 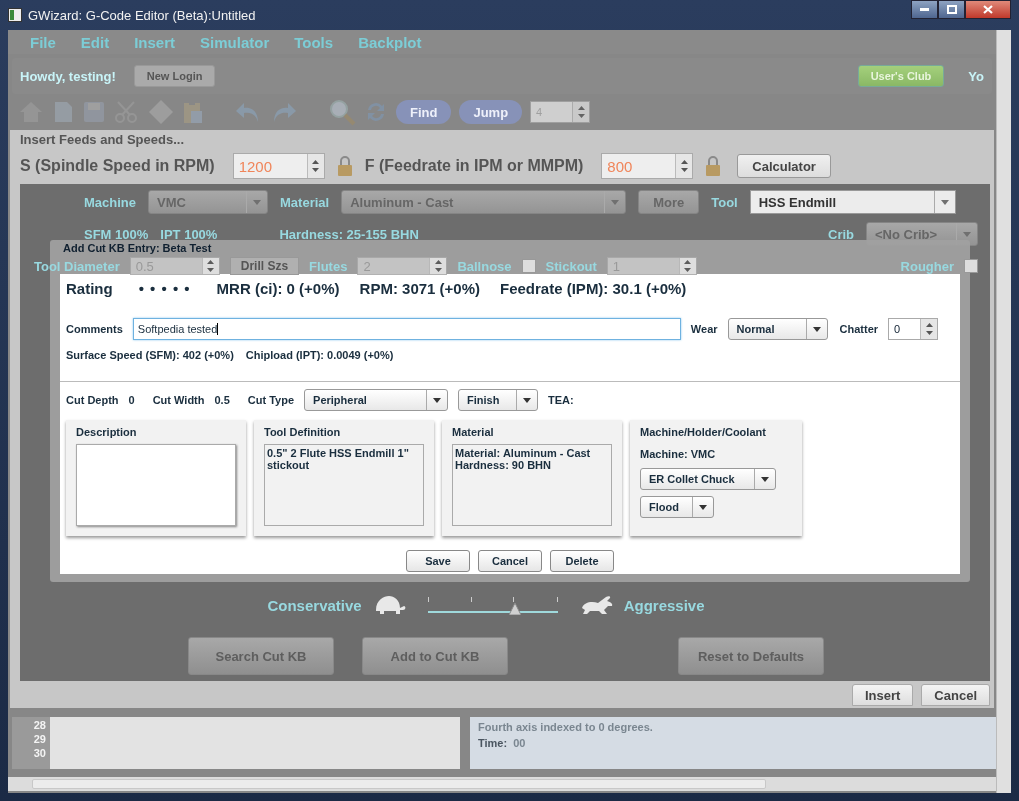 What do you see at coordinates (901, 76) in the screenshot?
I see `users-club-button: User's Club` at bounding box center [901, 76].